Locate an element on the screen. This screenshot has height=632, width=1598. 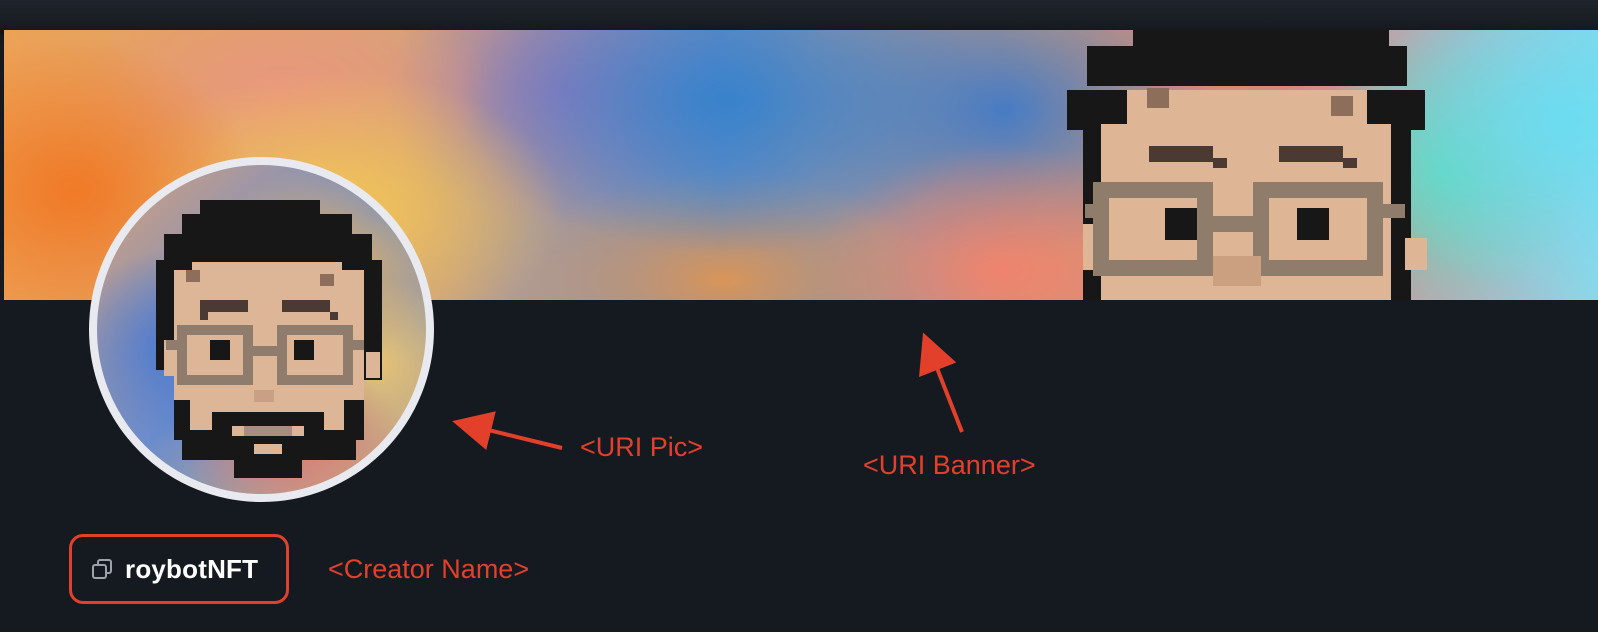
uri-pic-annotation: <URI Pic> is located at coordinates (642, 447).